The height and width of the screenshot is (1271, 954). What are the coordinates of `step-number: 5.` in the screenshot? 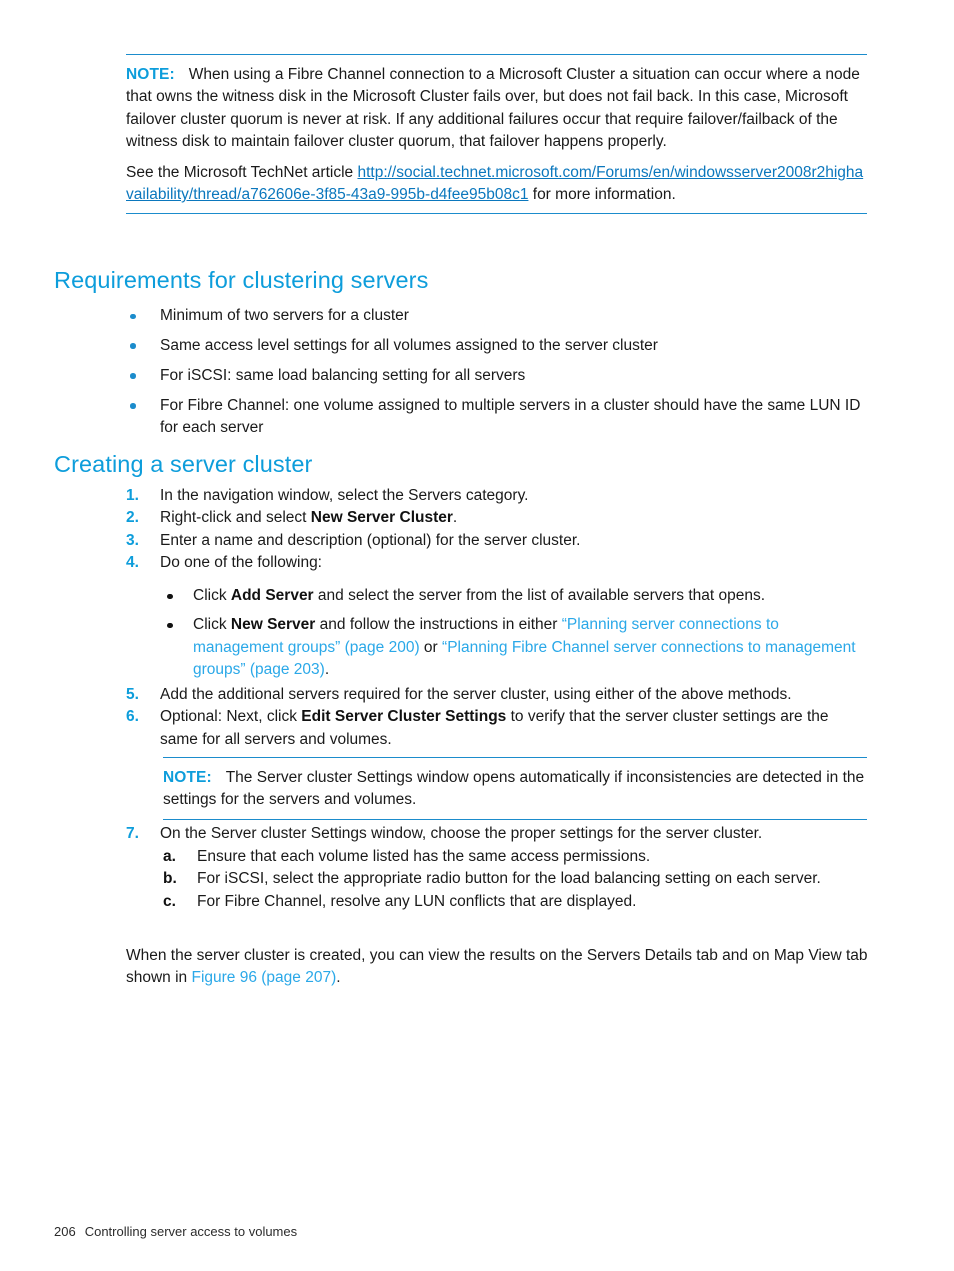 It's located at (132, 694).